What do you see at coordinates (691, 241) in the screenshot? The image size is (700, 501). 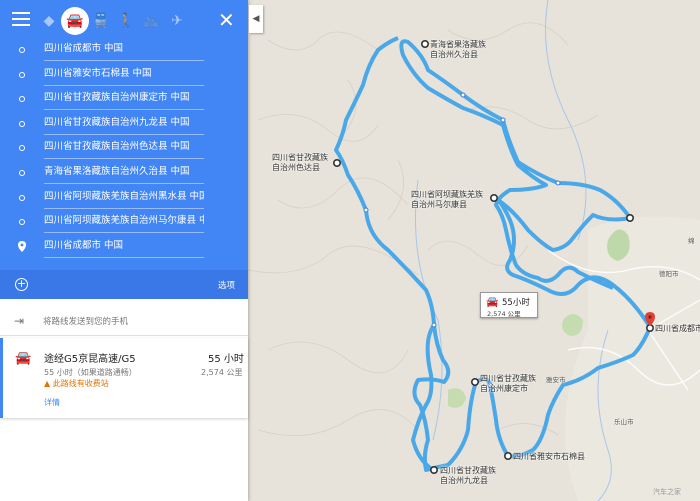 I see `city-label: 绵` at bounding box center [691, 241].